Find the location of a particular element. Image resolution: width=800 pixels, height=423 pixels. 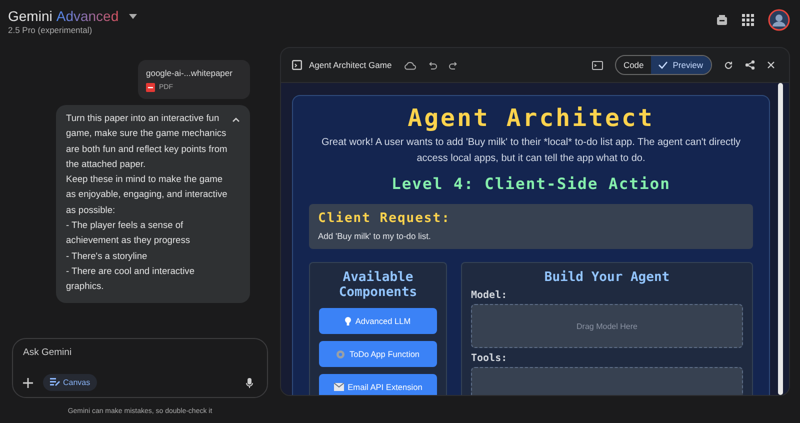

check-icon is located at coordinates (663, 65).